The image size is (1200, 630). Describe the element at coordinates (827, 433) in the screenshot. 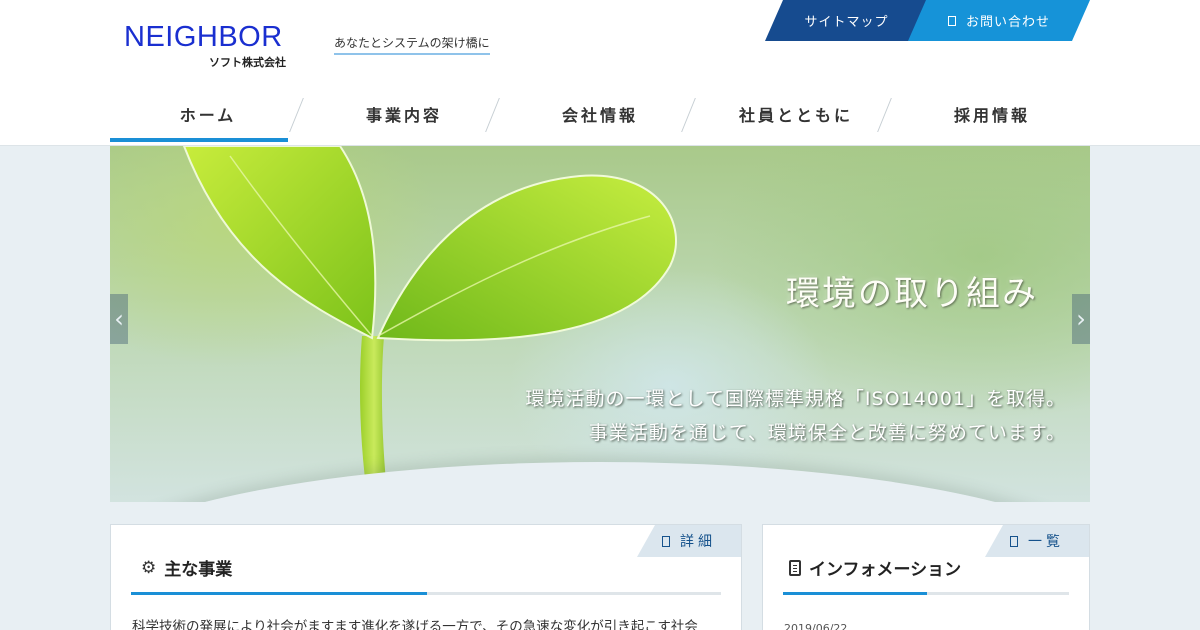

I see `slide-caption-line2: 事業活動を通じて、環境保全と改善に努めています。` at that location.